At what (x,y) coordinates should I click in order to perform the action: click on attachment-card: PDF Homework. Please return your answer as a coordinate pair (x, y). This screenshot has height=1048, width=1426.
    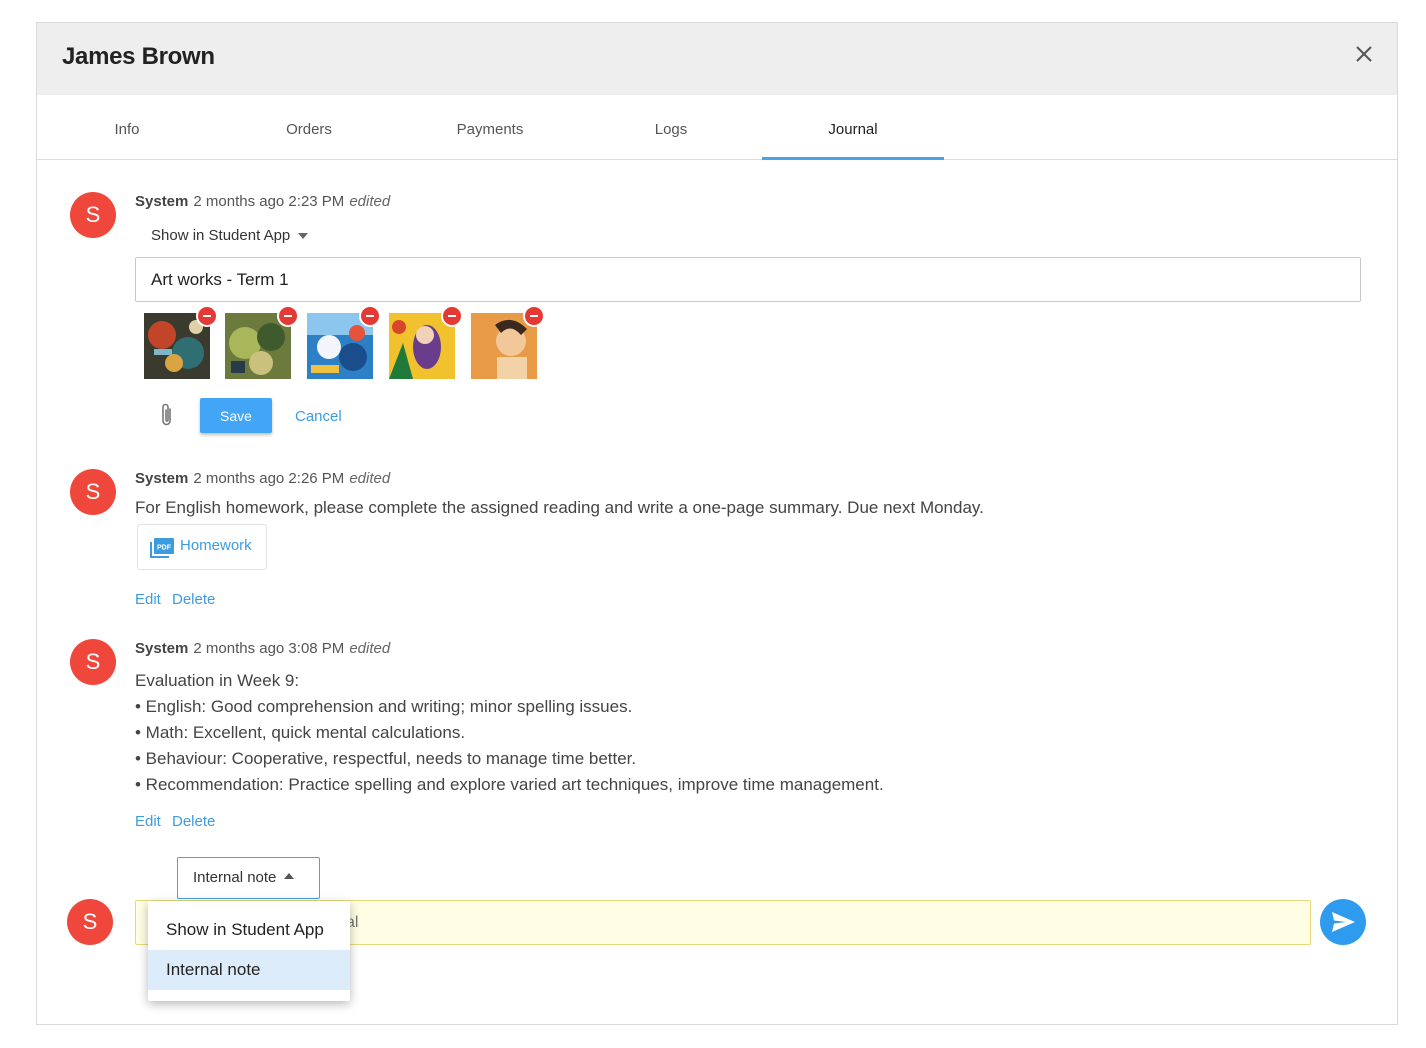
    Looking at the image, I should click on (202, 547).